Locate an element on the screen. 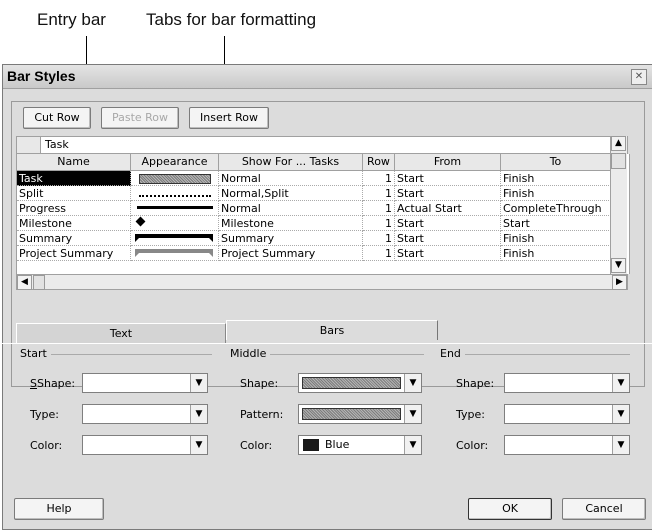 This screenshot has width=652, height=530. dialog-titlebar: Bar Styles ✕ is located at coordinates (327, 77).